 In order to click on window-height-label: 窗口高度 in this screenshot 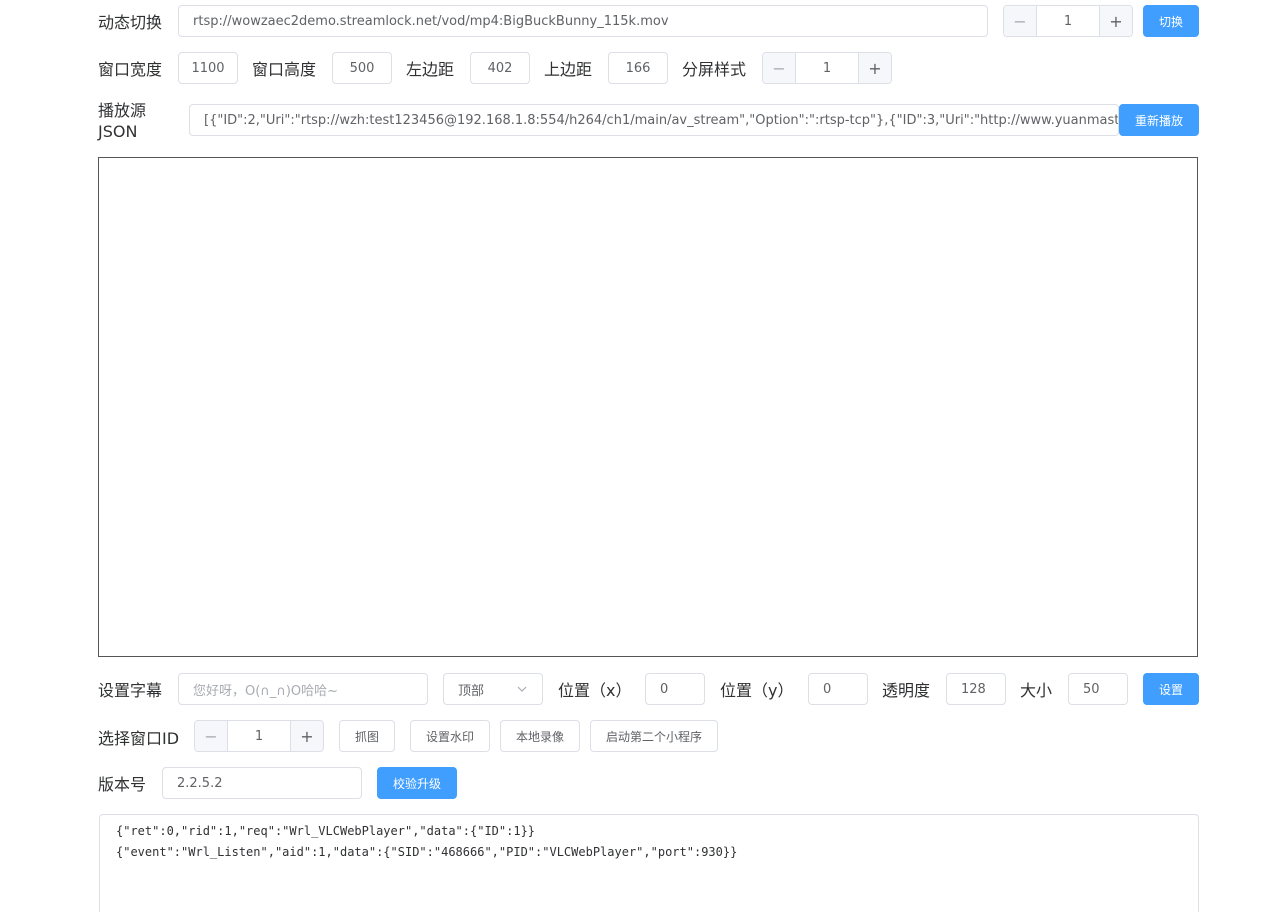, I will do `click(284, 69)`.